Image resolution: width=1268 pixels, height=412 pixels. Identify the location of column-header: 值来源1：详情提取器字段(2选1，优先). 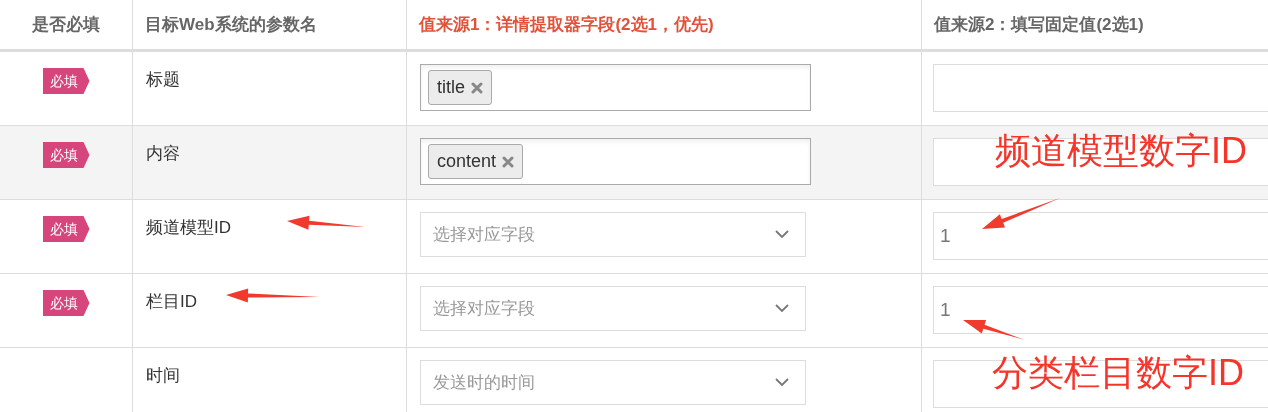
(566, 24).